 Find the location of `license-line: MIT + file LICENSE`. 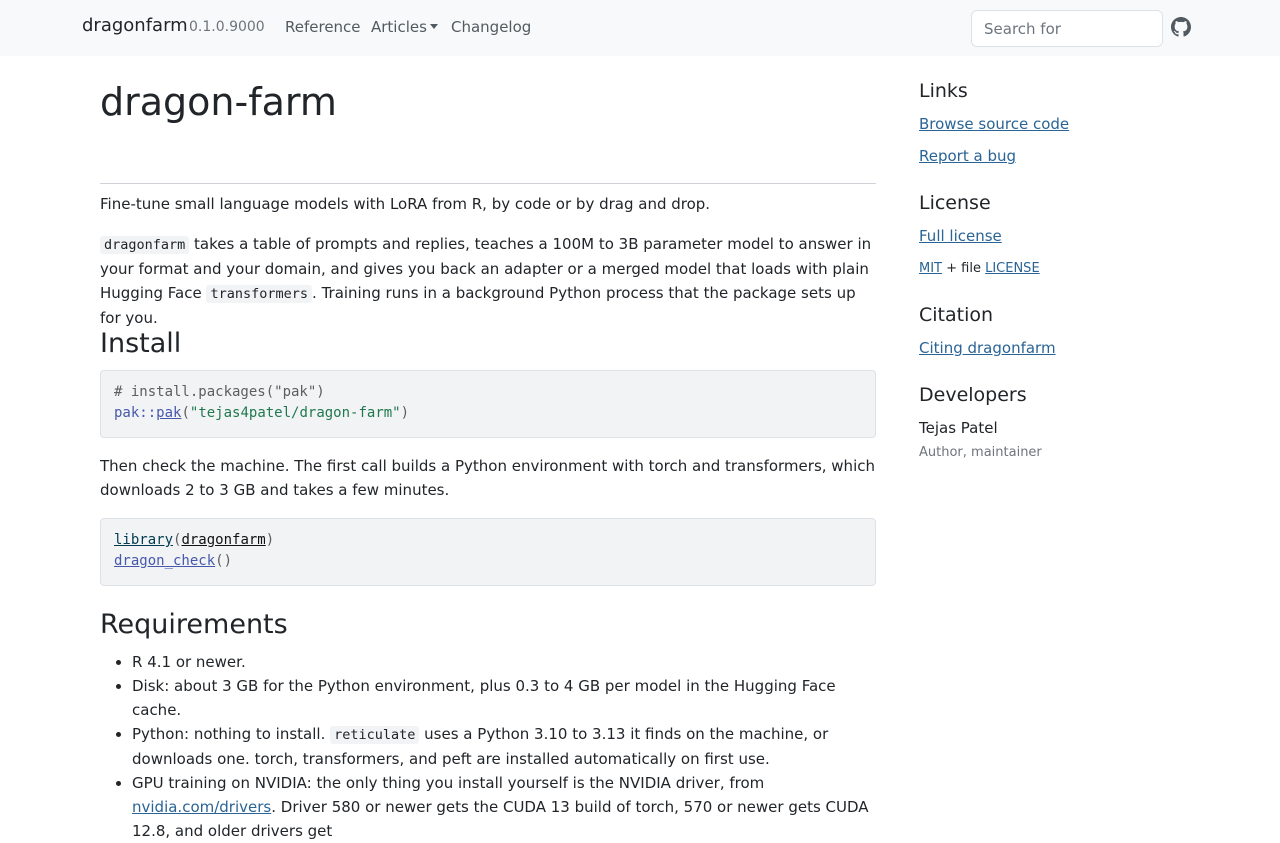

license-line: MIT + file LICENSE is located at coordinates (979, 268).